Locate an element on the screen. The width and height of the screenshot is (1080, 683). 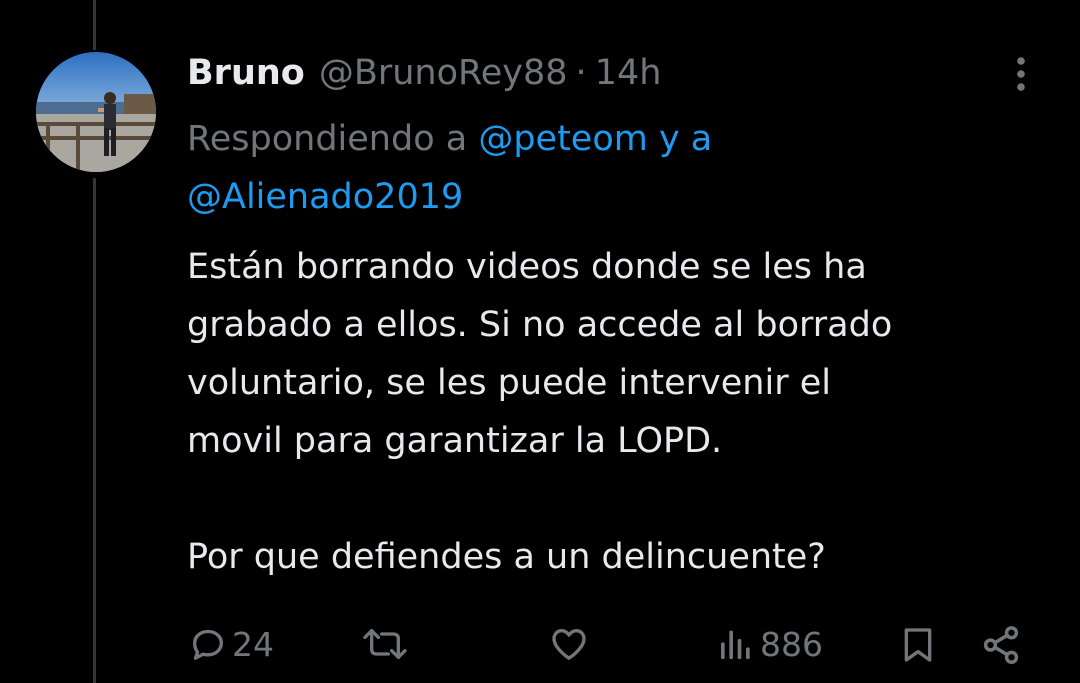
tweet-text-line: voluntario, se les puede intervenir el is located at coordinates (509, 383).